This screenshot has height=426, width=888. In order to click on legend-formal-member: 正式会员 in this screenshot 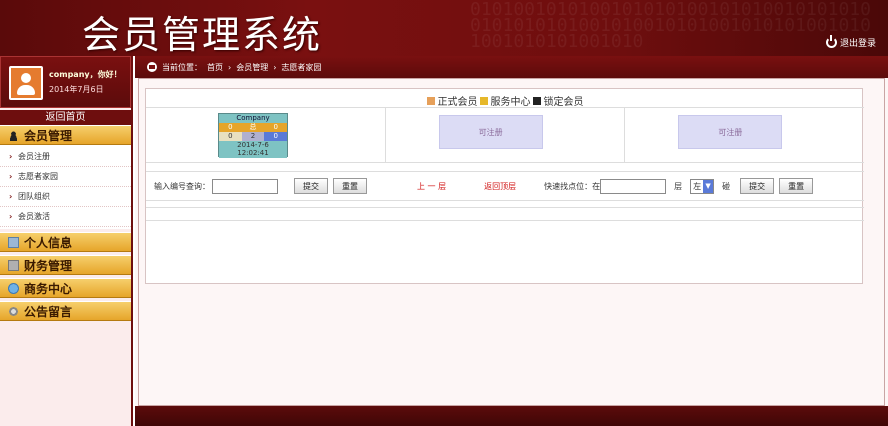, I will do `click(457, 102)`.